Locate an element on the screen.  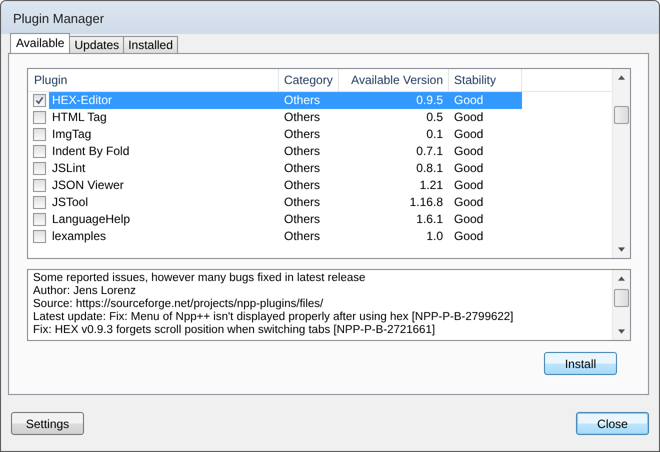
table-cell-text: 1.0 is located at coordinates (434, 236).